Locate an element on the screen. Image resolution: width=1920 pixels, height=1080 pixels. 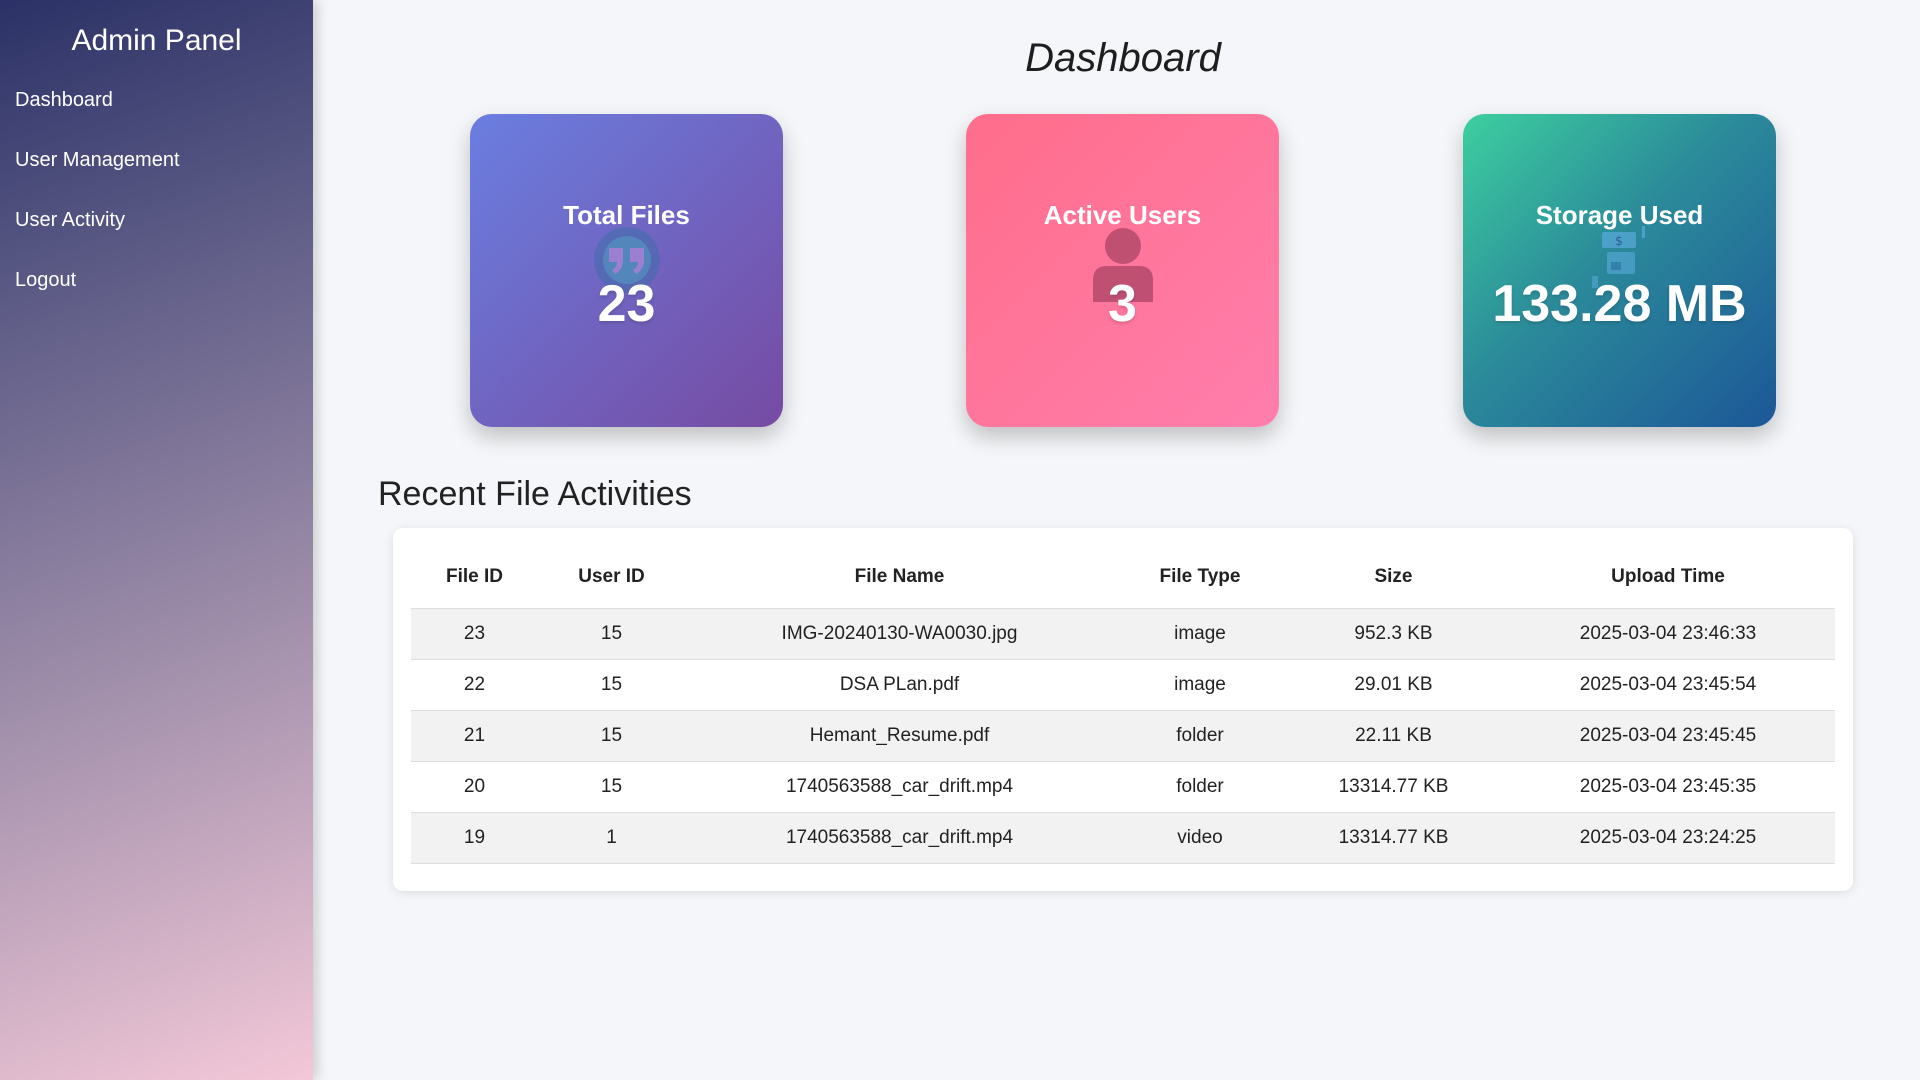
cell-size: 22.11 KB is located at coordinates (1393, 736).